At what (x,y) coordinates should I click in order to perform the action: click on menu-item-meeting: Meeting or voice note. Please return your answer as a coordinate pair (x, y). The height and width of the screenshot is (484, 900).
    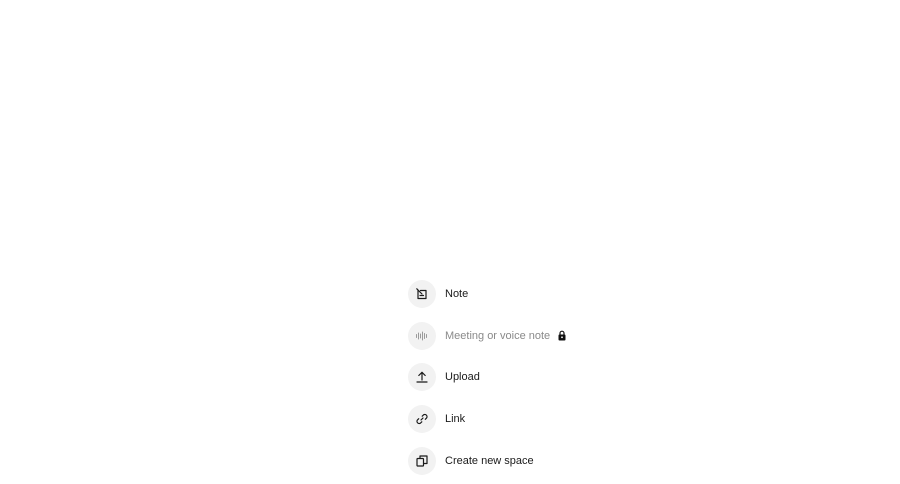
    Looking at the image, I should click on (508, 335).